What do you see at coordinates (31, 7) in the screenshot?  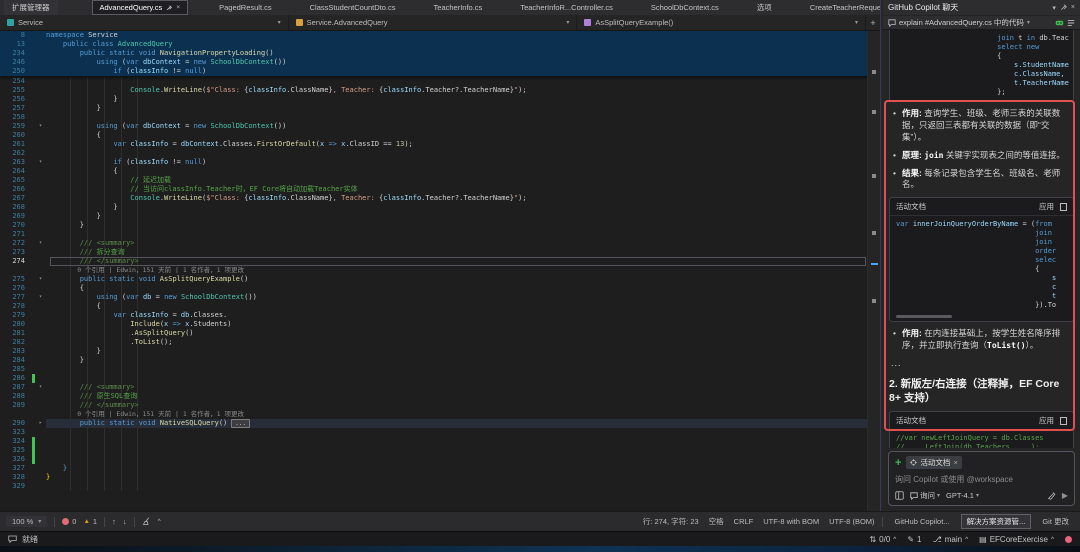 I see `tab-extension-manager: 扩展管理器` at bounding box center [31, 7].